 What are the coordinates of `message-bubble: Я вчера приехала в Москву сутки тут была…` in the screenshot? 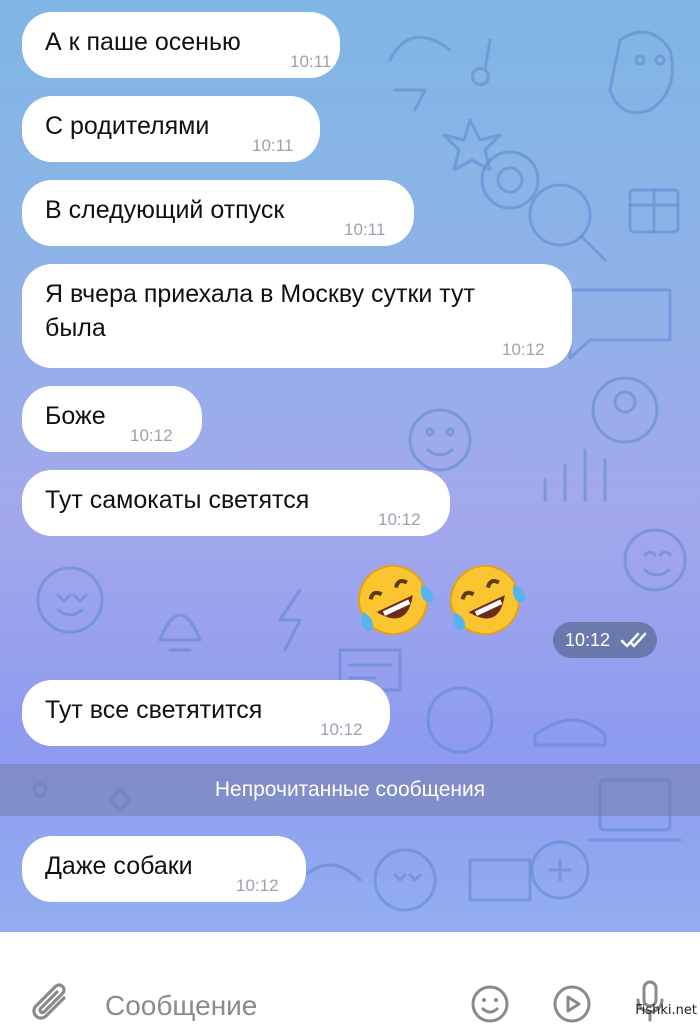 It's located at (297, 316).